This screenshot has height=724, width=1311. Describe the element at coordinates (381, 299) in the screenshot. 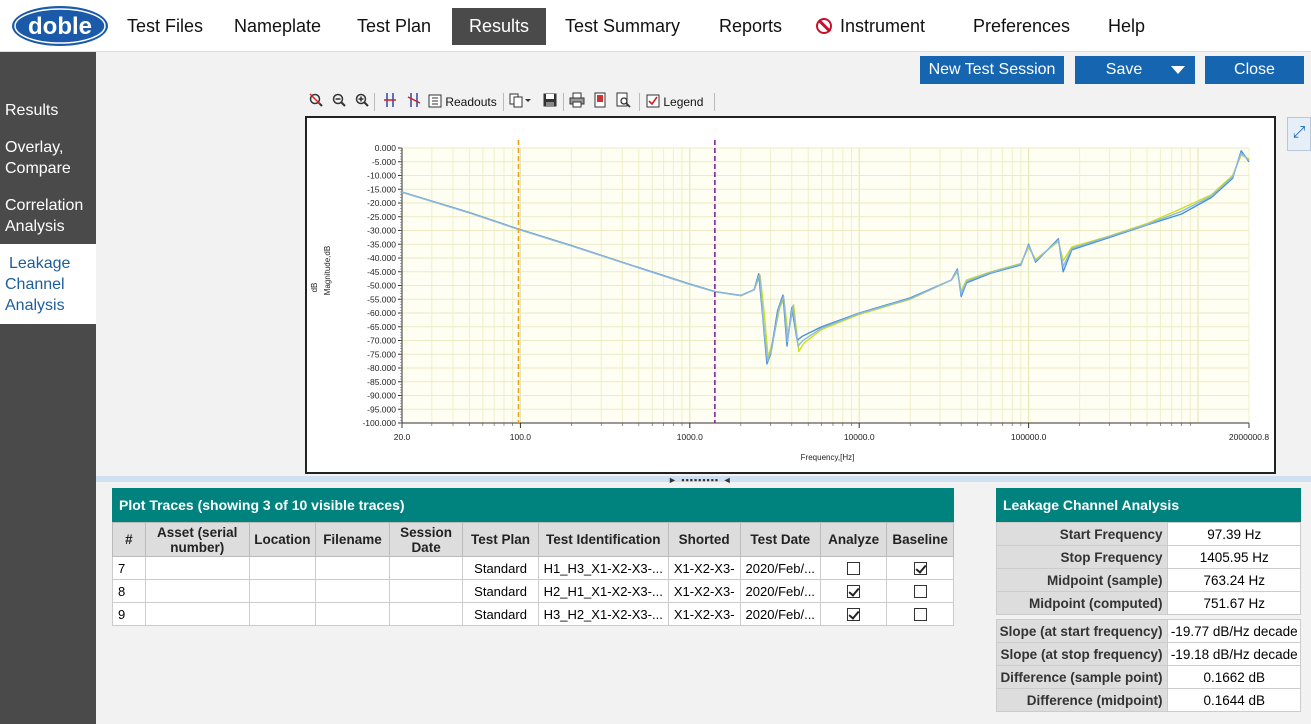

I see `y-tick-label: -55.000` at that location.